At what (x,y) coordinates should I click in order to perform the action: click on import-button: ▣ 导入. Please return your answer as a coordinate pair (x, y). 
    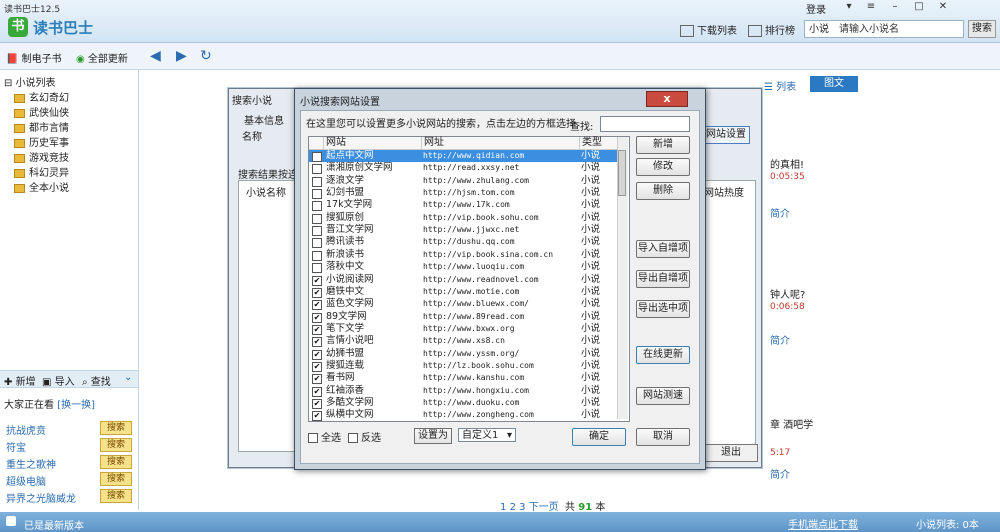
    Looking at the image, I should click on (58, 380).